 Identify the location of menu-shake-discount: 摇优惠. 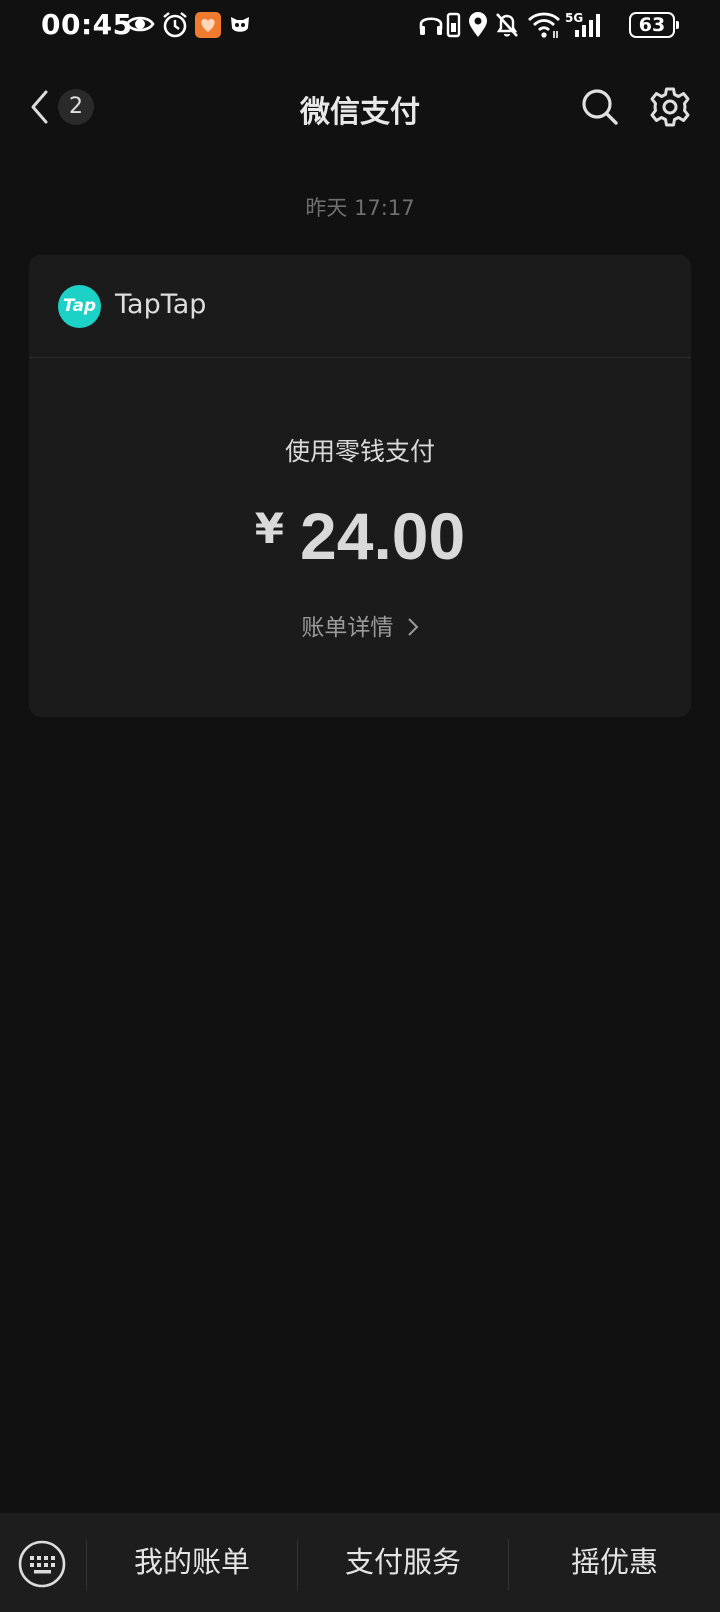
(614, 1562).